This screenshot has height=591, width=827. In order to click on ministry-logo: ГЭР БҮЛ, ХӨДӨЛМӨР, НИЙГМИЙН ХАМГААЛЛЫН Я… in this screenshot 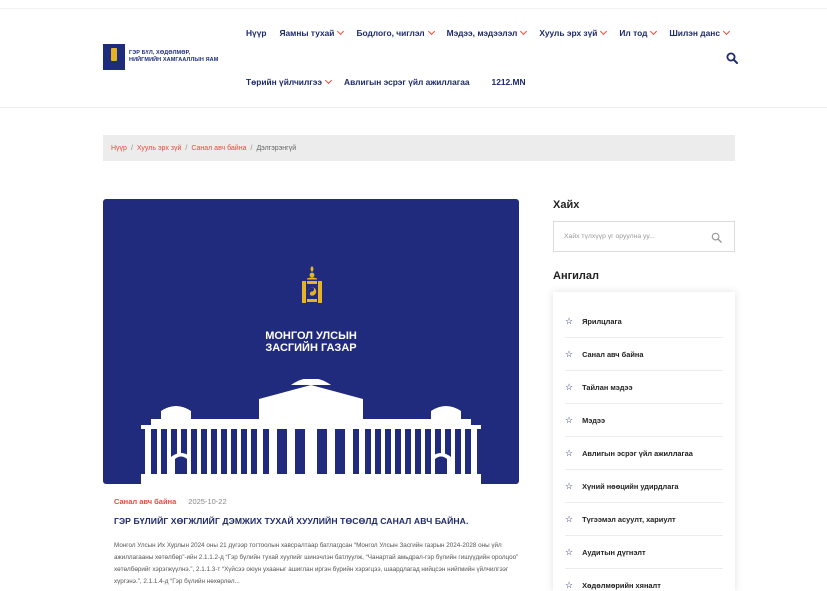, I will do `click(160, 57)`.